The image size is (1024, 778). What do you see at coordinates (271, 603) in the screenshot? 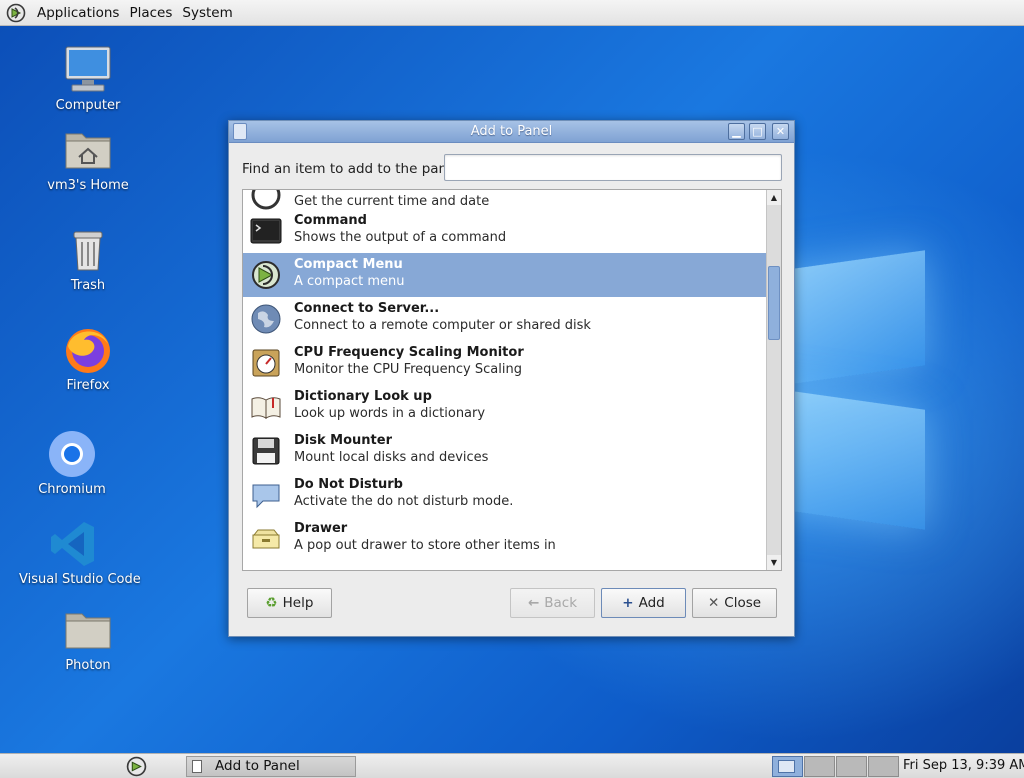
I see `help-icon: ♻` at bounding box center [271, 603].